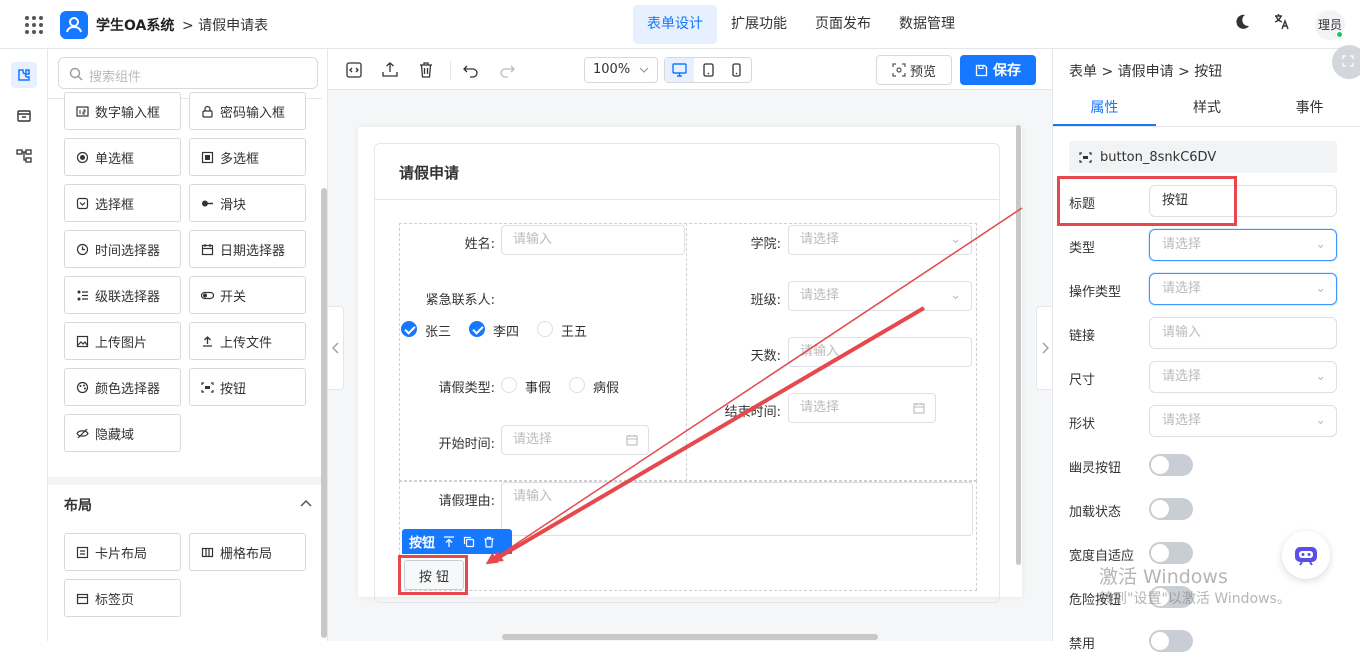  Describe the element at coordinates (354, 70) in the screenshot. I see `code-icon` at that location.